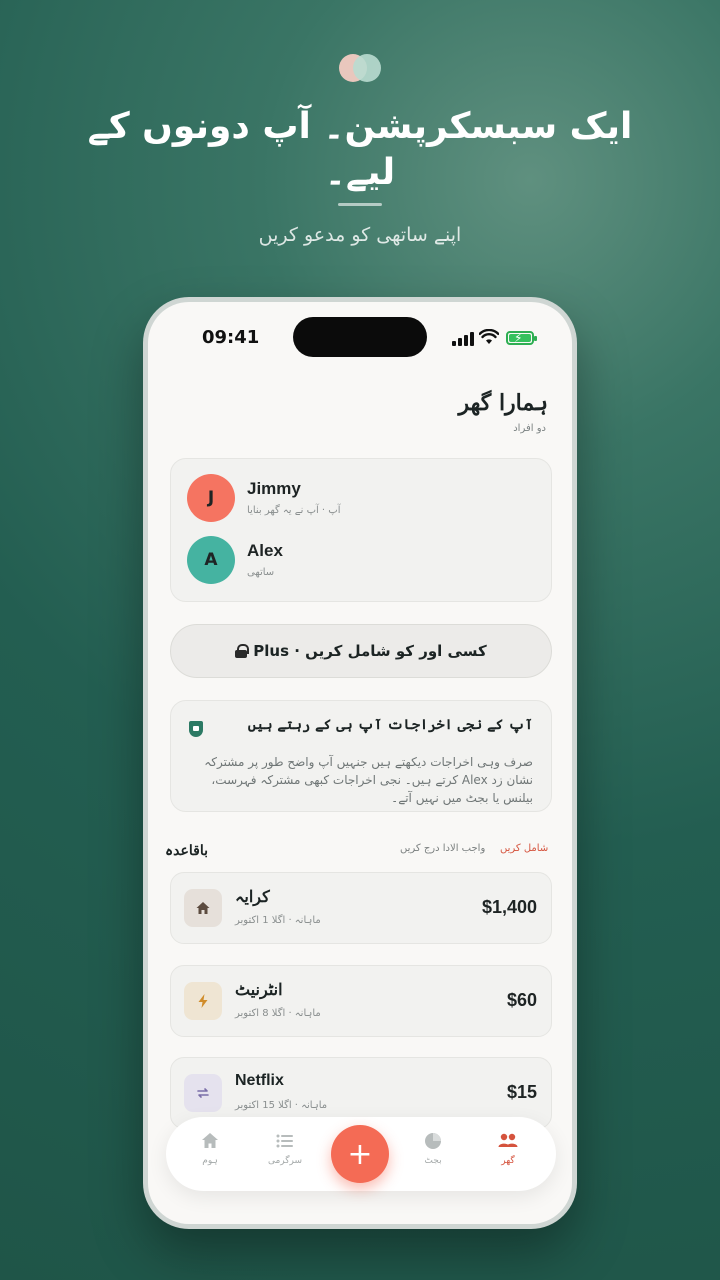  What do you see at coordinates (521, 338) in the screenshot?
I see `battery-icon: ⚡` at bounding box center [521, 338].